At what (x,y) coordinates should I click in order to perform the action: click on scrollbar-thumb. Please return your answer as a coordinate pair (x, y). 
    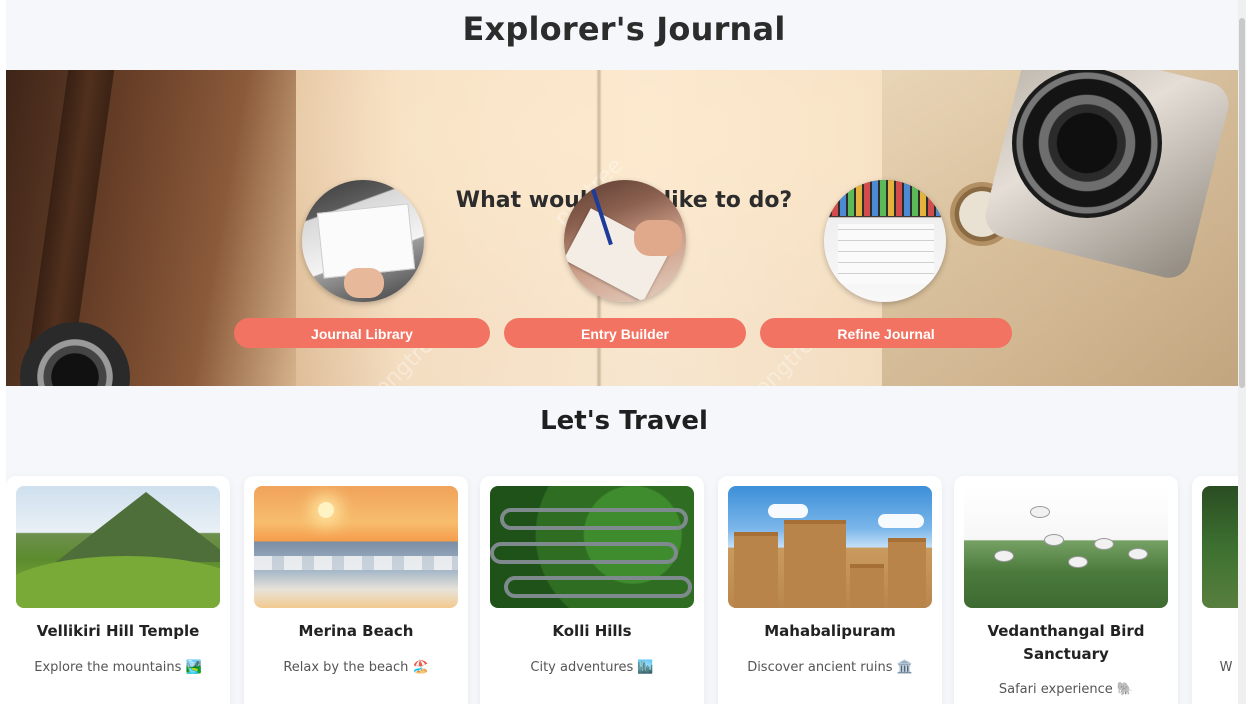
    Looking at the image, I should click on (1242, 203).